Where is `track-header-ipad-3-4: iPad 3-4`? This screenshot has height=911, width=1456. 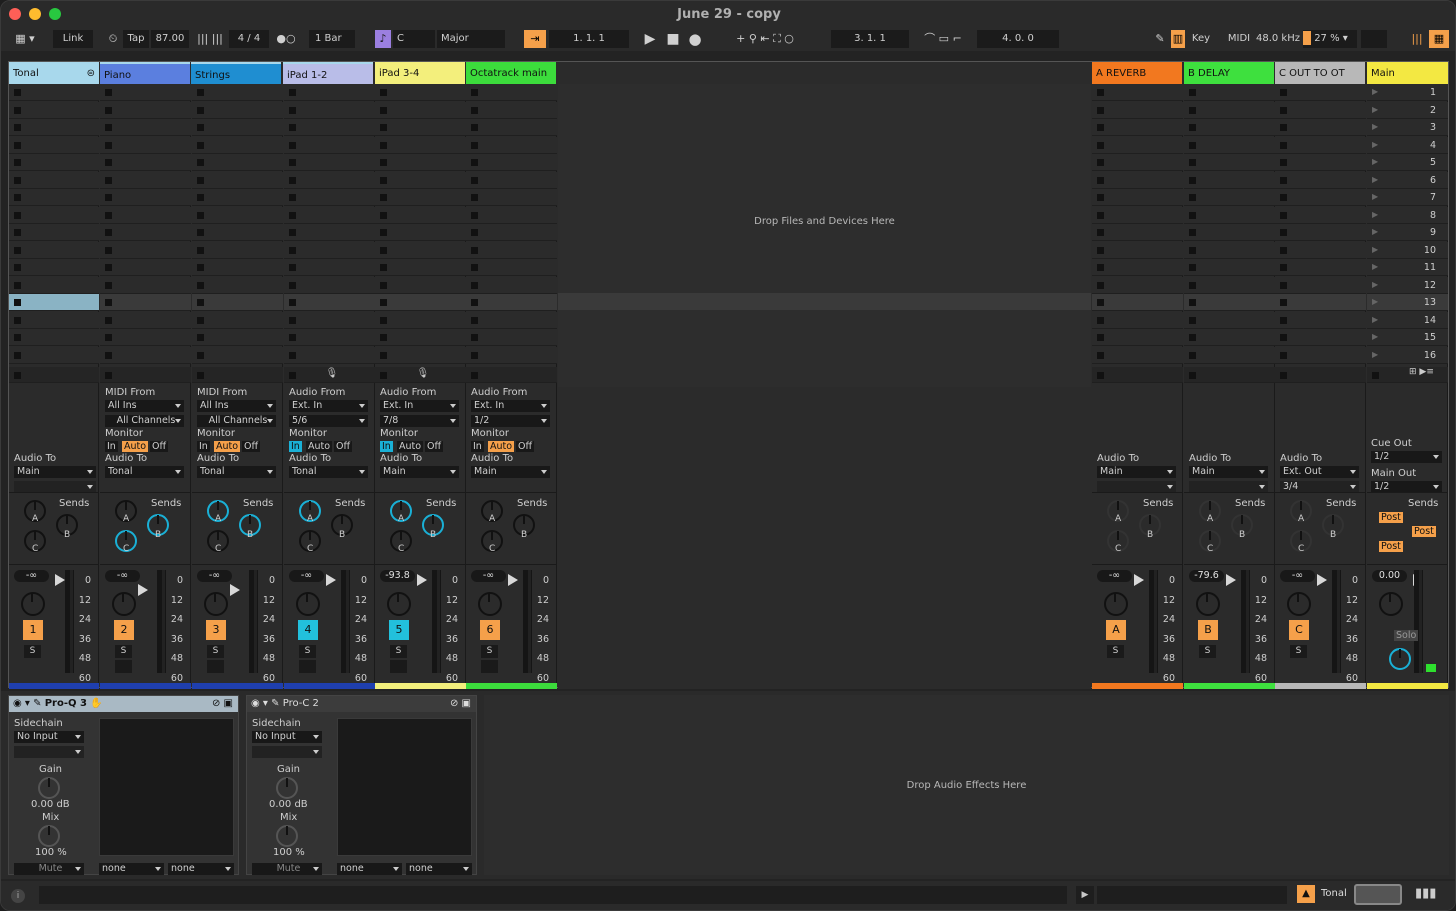
track-header-ipad-3-4: iPad 3-4 is located at coordinates (420, 73).